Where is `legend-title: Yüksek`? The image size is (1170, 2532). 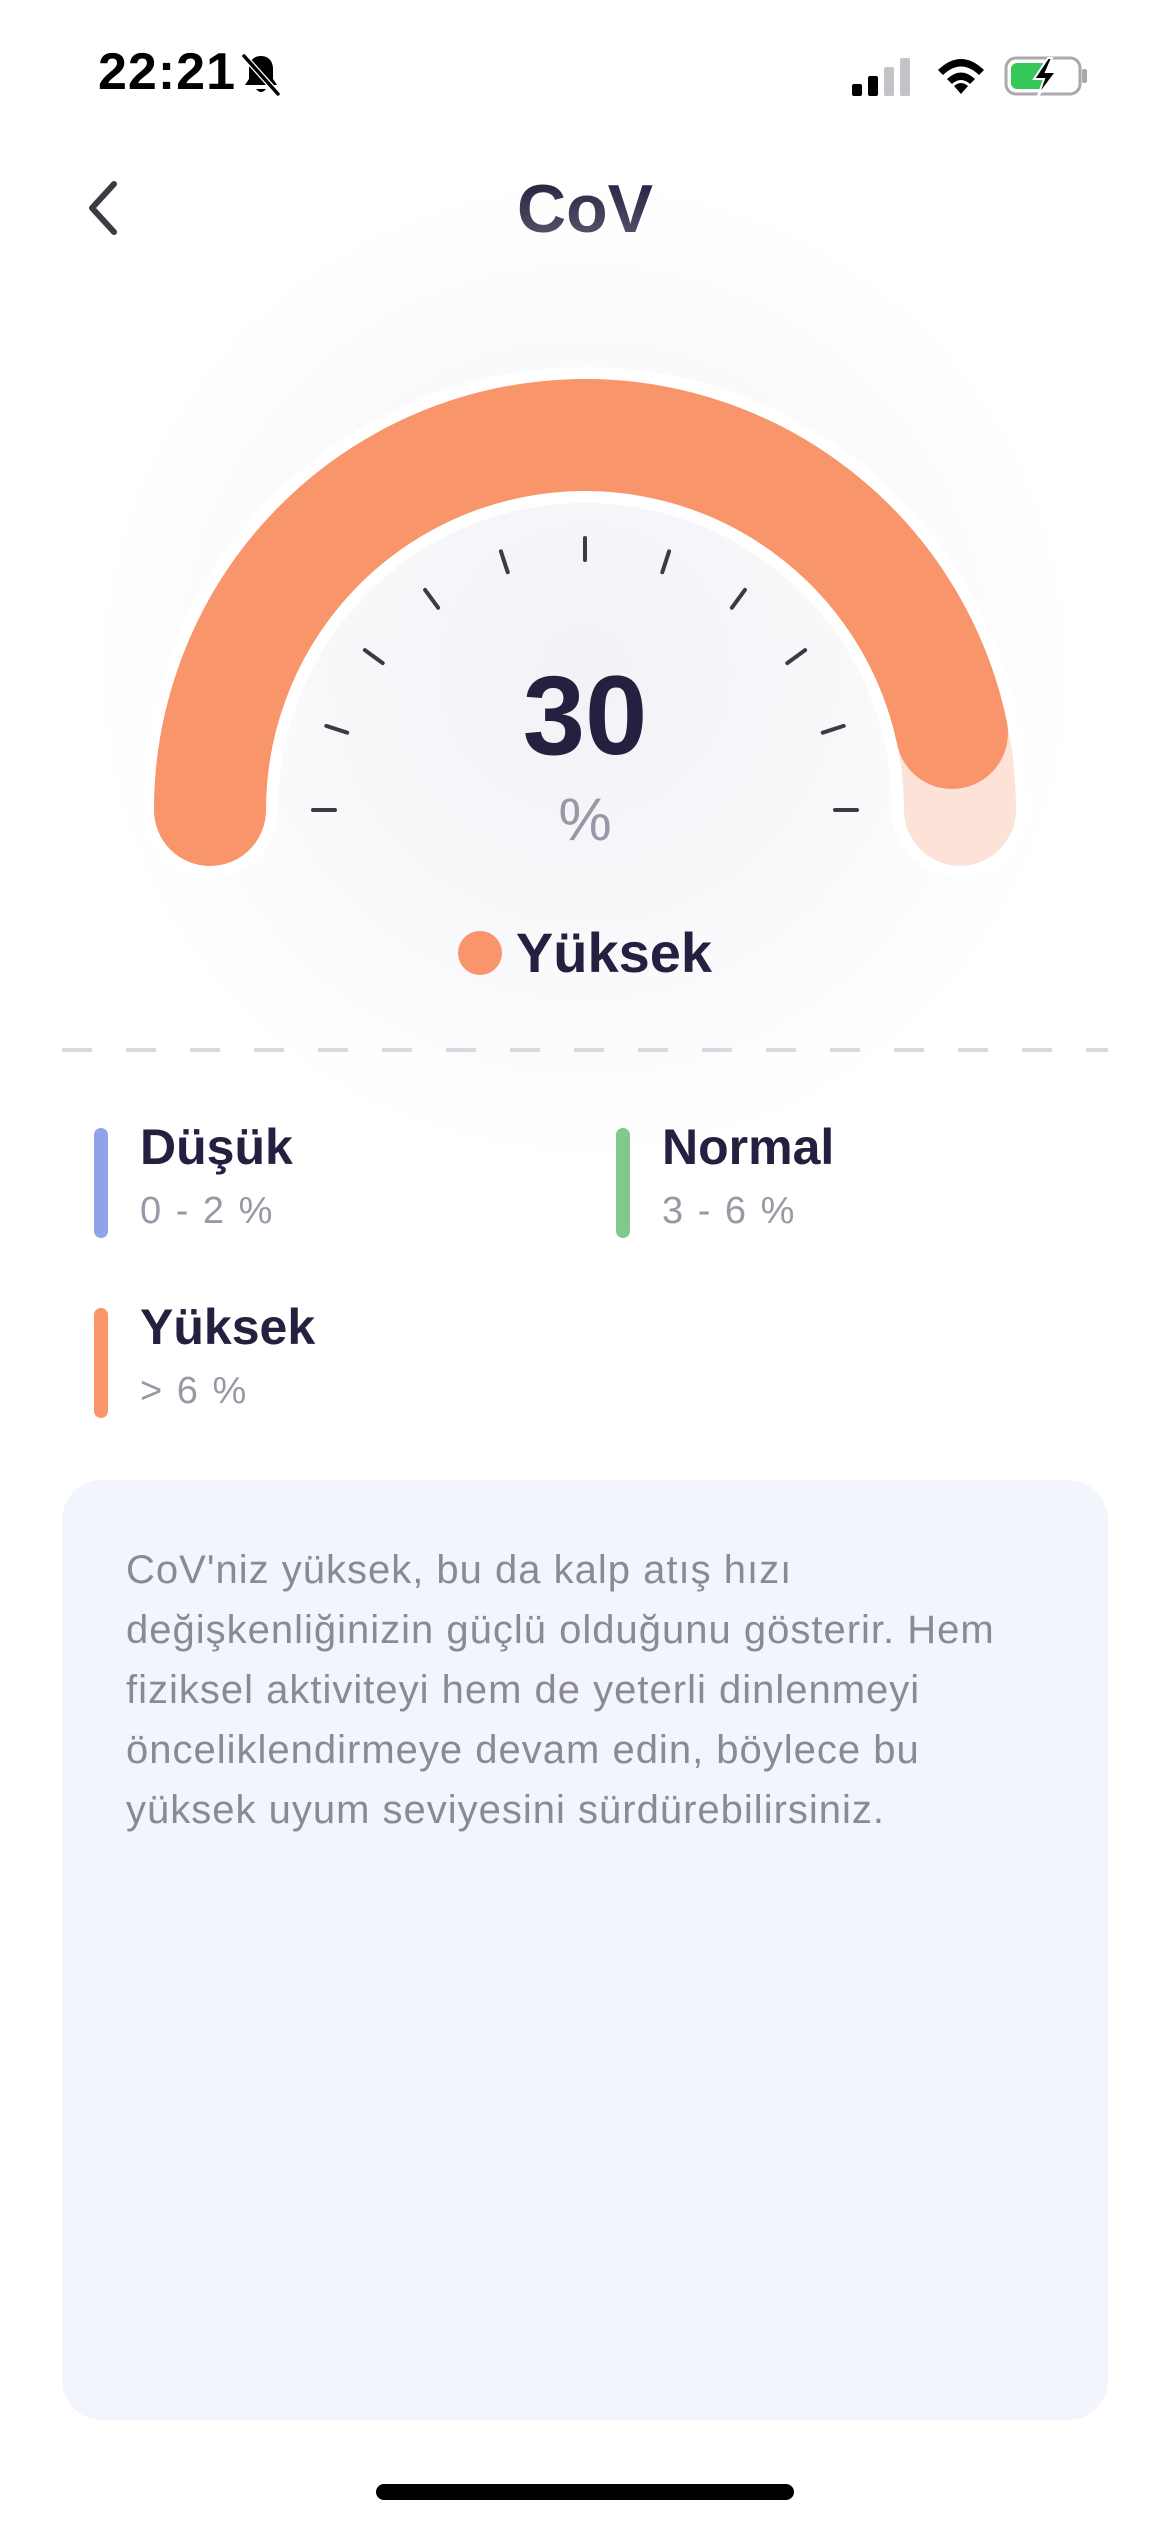
legend-title: Yüksek is located at coordinates (228, 1327).